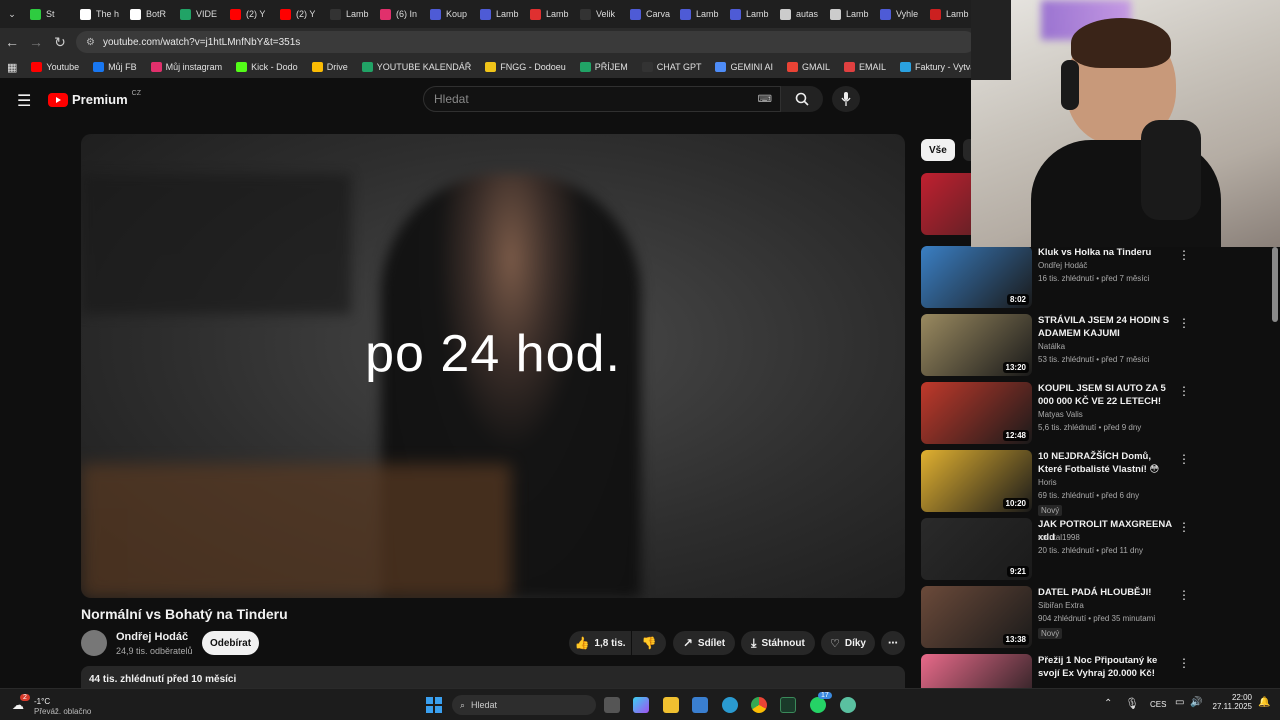  Describe the element at coordinates (493, 678) in the screenshot. I see `description-box: 44 tis. zhlédnutí před 10 měsíci` at that location.